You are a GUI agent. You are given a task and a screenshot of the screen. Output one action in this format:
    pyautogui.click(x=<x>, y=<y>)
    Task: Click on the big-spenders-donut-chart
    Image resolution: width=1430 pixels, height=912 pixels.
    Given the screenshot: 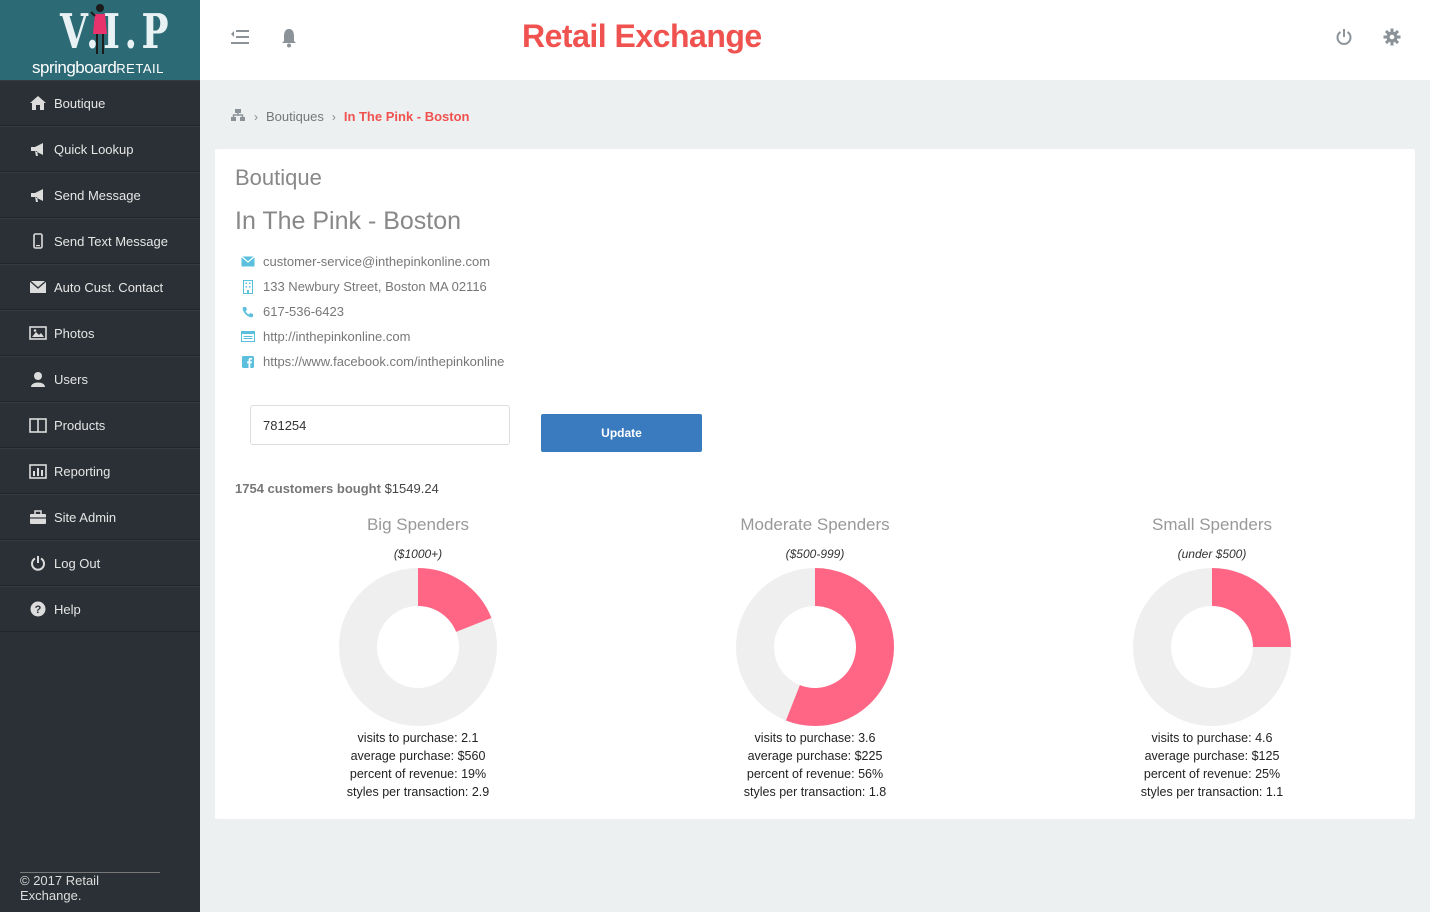 What is the action you would take?
    pyautogui.click(x=418, y=647)
    